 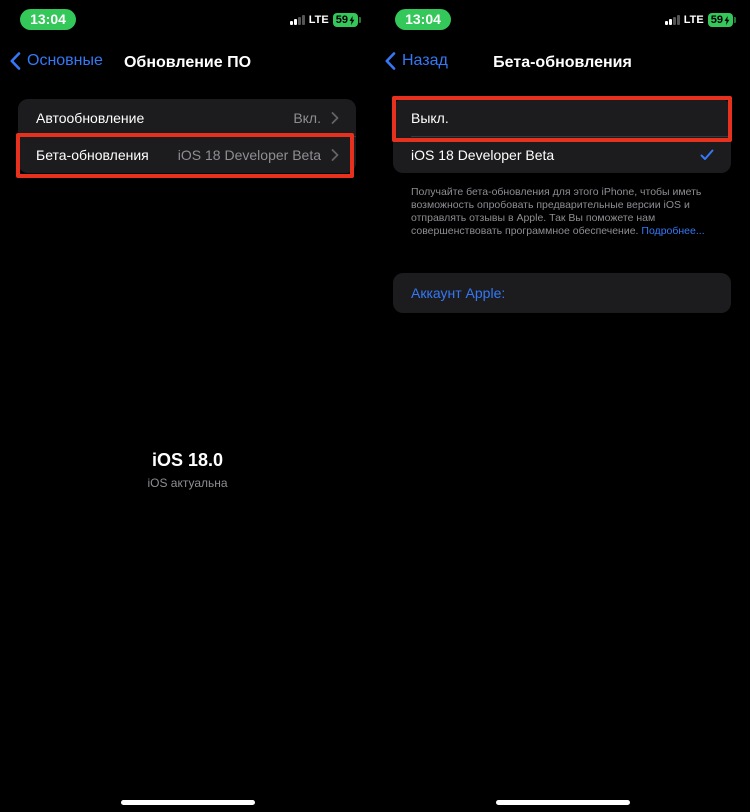 I want to click on account-group: Аккаунт Apple:, so click(x=562, y=293).